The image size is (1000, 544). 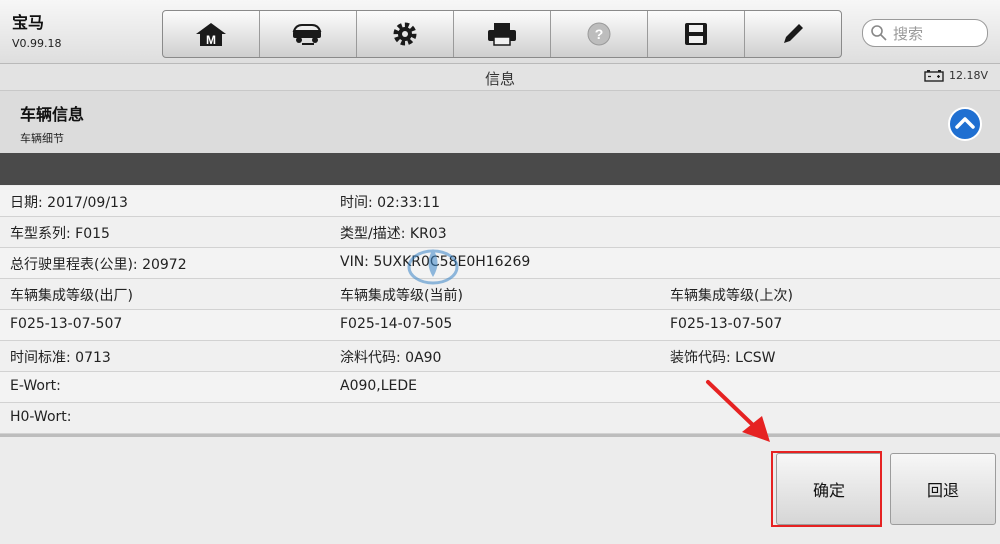 I want to click on table-cell: 时间标准: 0713, so click(x=60, y=358).